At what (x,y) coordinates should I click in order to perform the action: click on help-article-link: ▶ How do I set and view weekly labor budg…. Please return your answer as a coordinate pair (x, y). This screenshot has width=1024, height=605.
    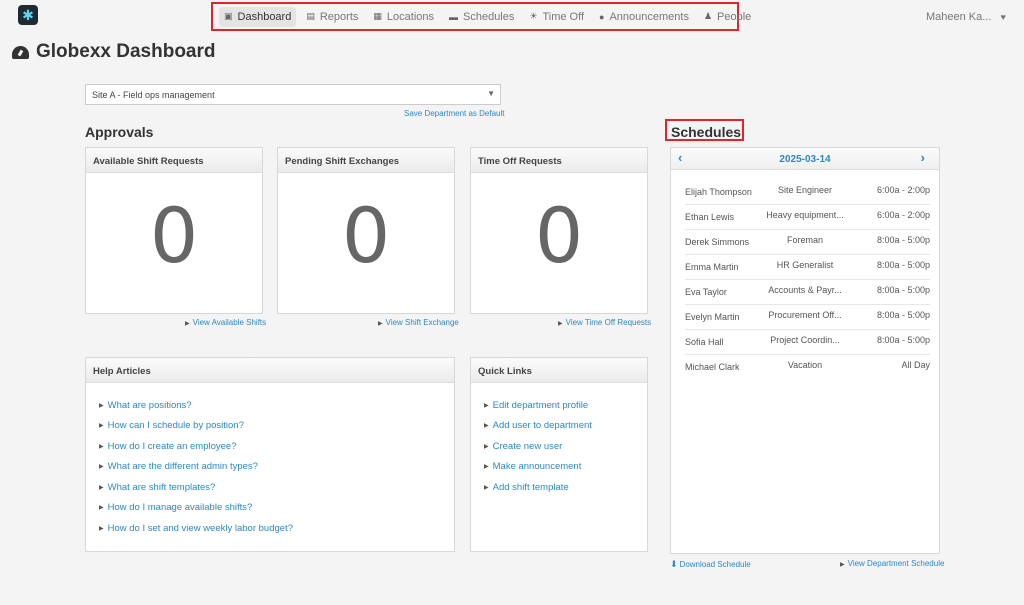
    Looking at the image, I should click on (270, 528).